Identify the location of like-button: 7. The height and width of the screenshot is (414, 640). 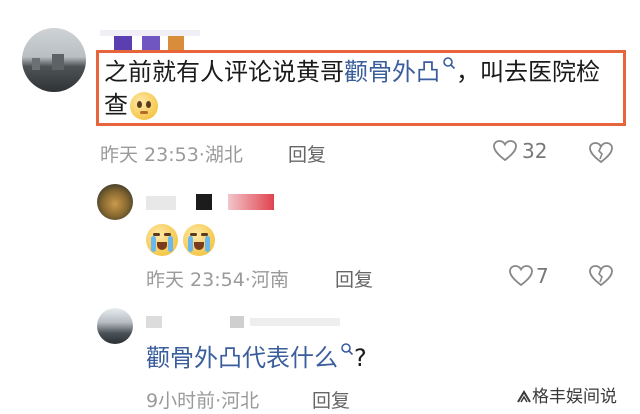
(533, 277).